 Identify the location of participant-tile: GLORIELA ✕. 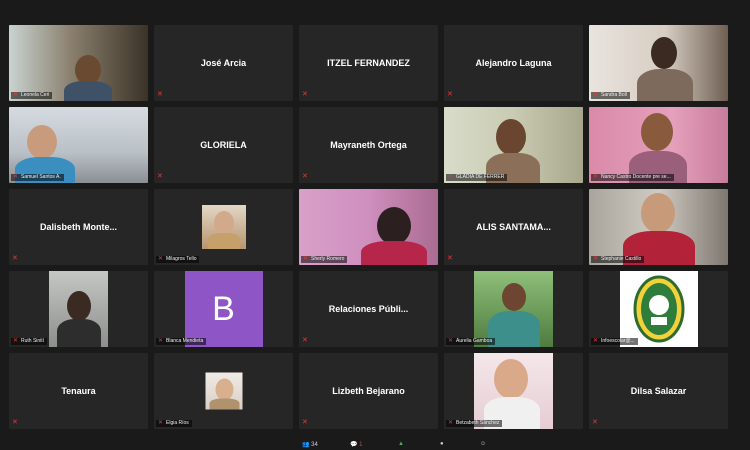
(223, 145).